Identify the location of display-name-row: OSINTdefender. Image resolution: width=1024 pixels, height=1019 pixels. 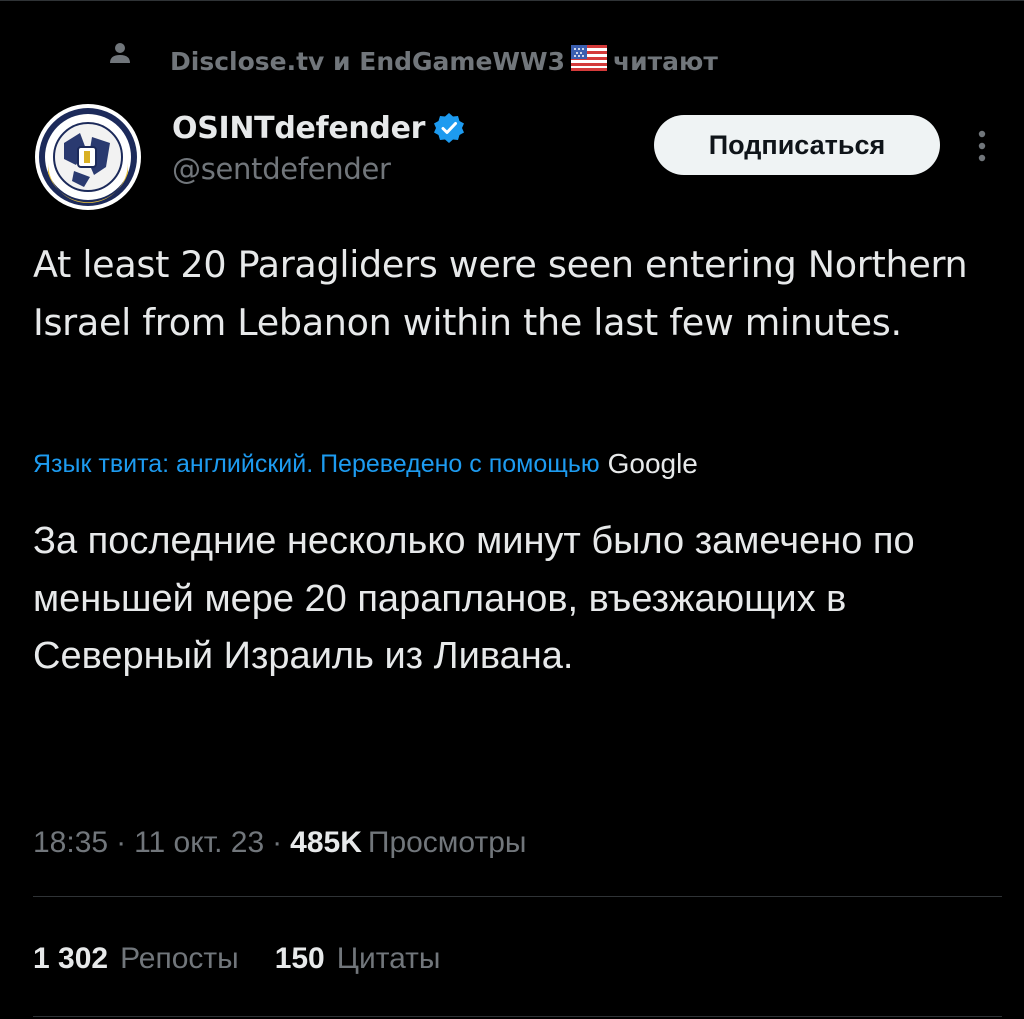
(318, 128).